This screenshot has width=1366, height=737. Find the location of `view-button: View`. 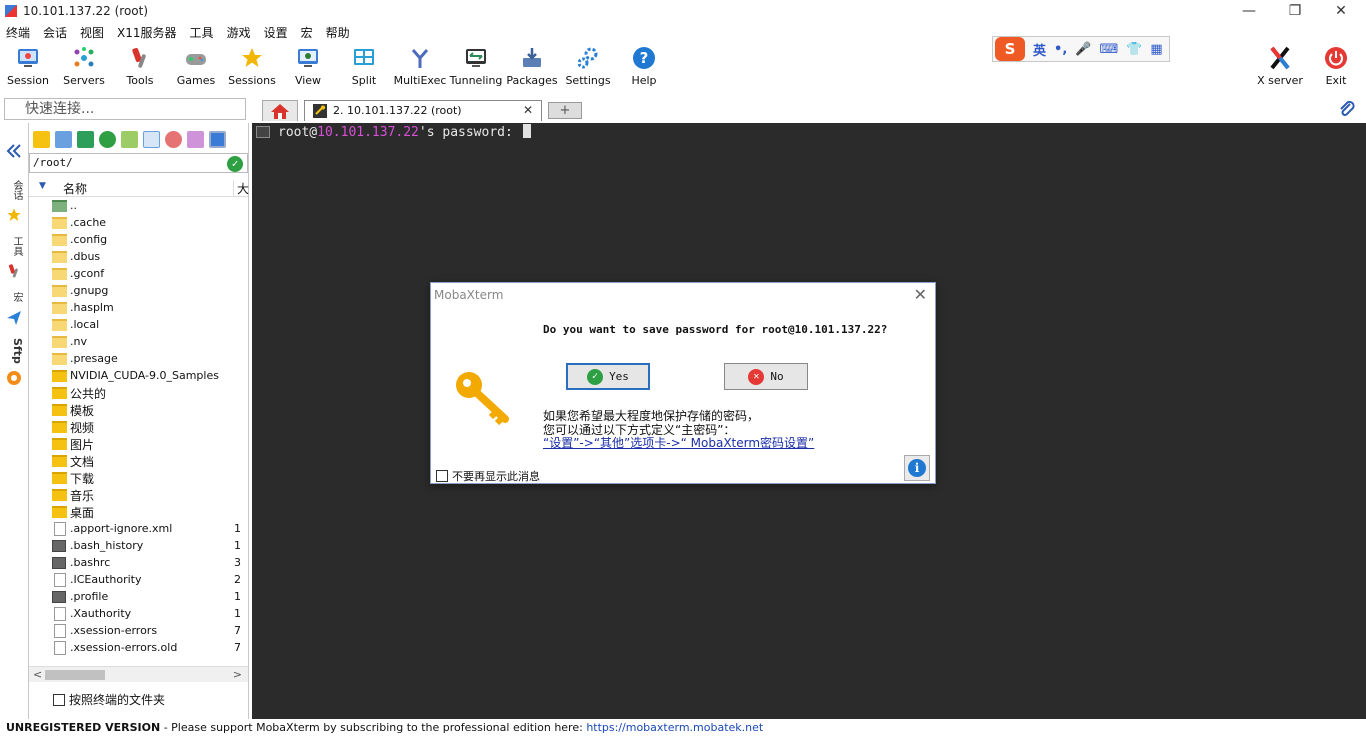

view-button: View is located at coordinates (308, 69).